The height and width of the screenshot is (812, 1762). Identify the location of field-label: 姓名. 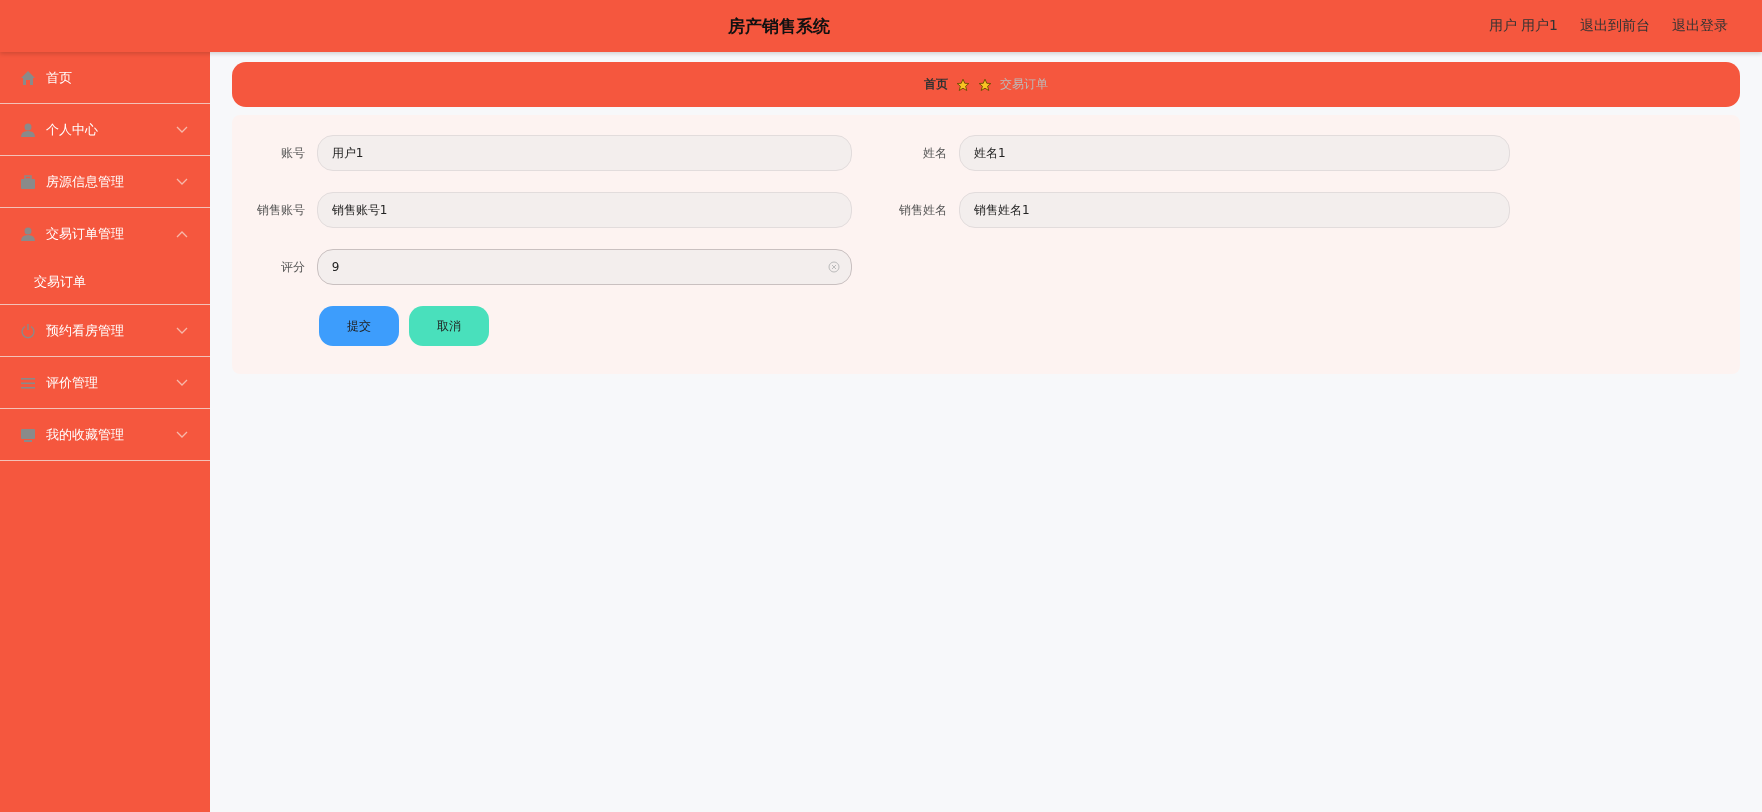
(934, 153).